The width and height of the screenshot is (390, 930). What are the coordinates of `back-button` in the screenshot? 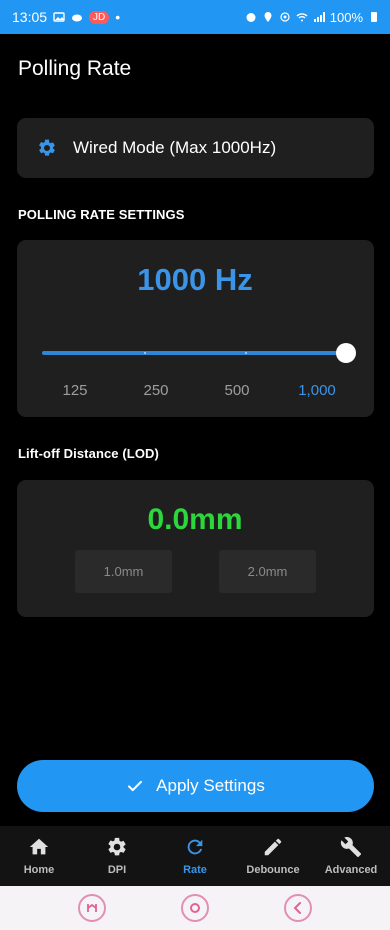 It's located at (298, 908).